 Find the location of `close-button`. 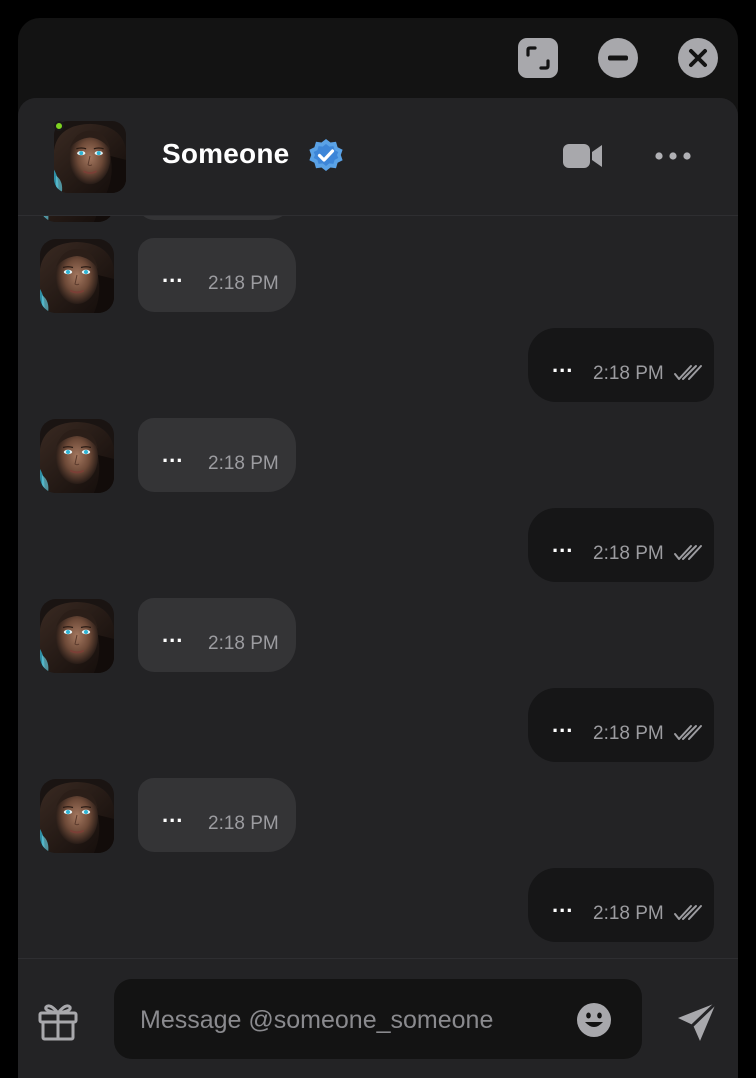

close-button is located at coordinates (698, 58).